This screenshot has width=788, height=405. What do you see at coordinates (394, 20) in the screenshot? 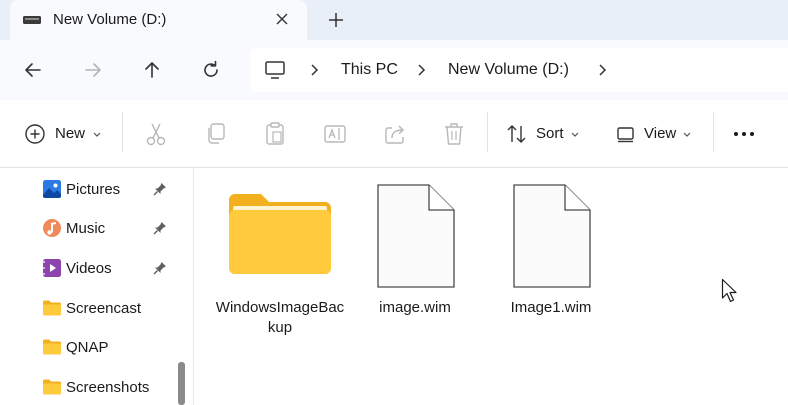
I see `title-bar: New Volume (D:)` at bounding box center [394, 20].